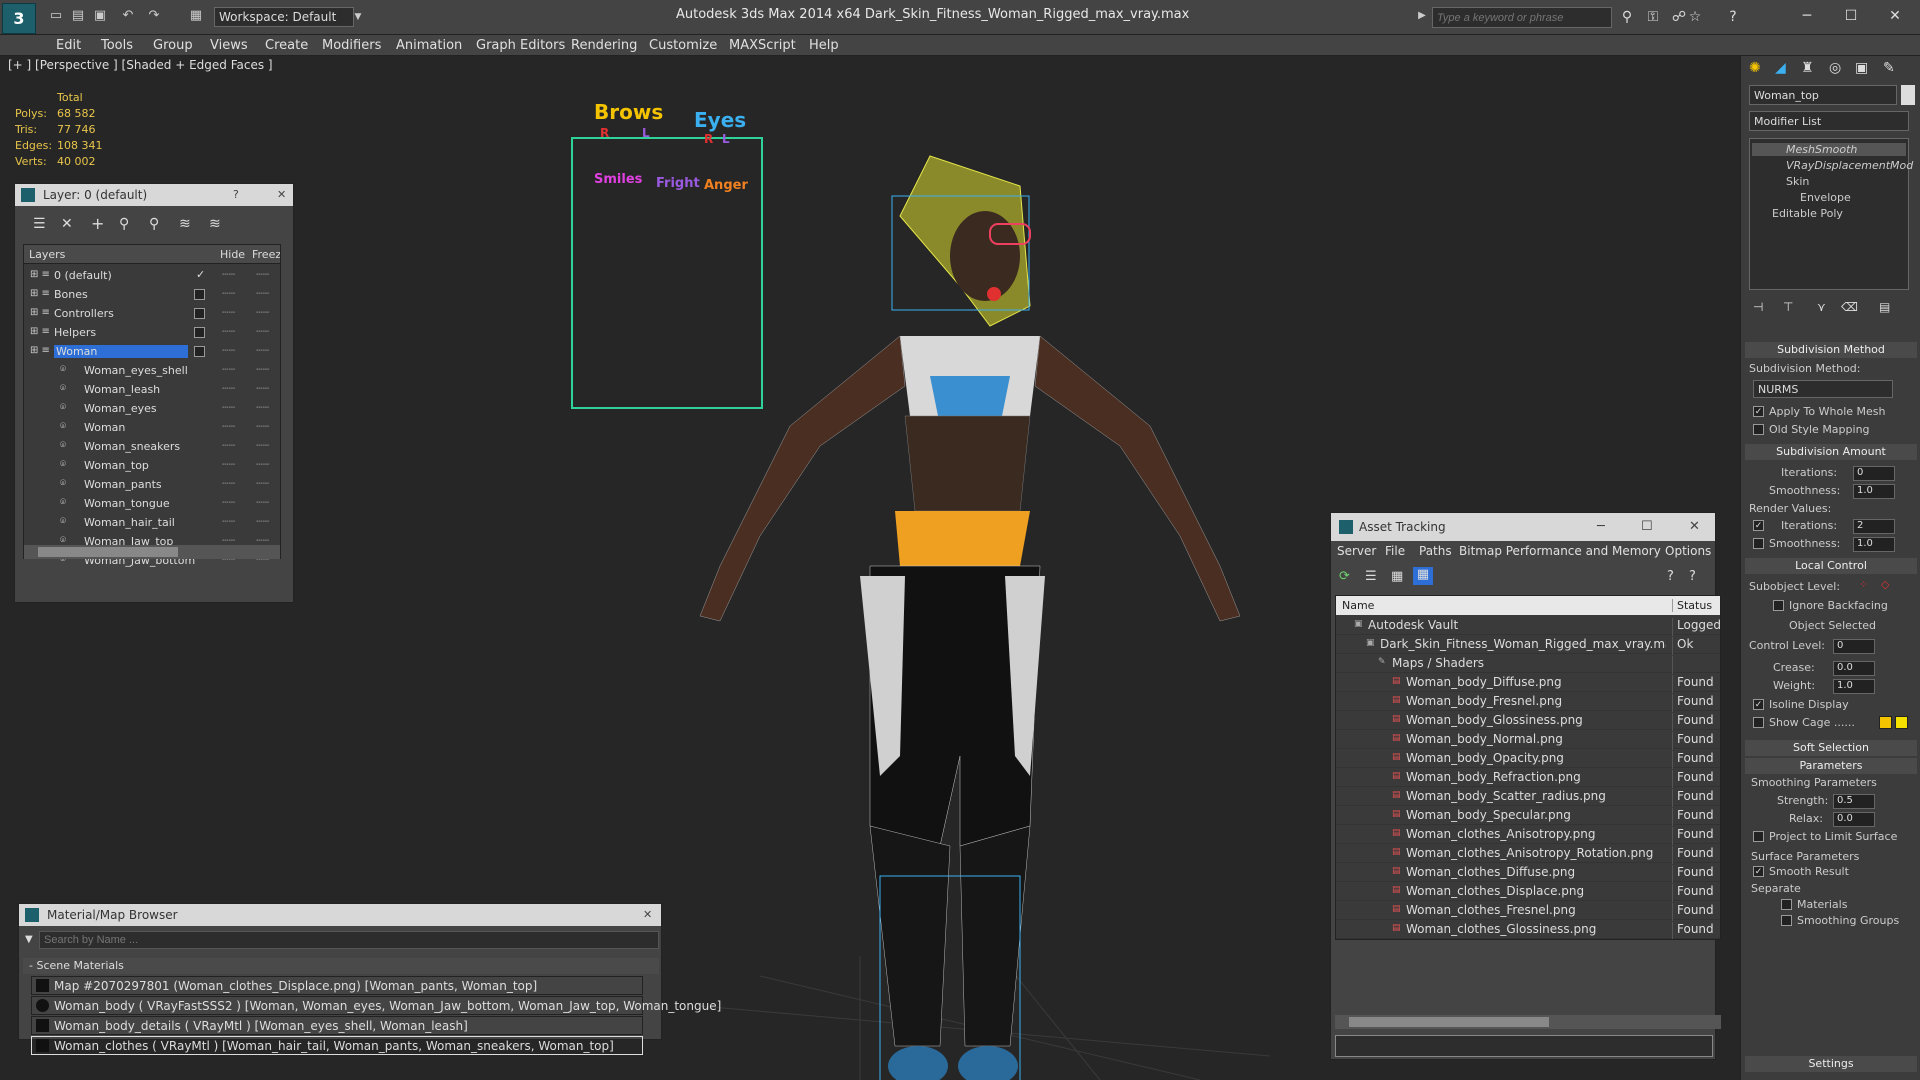  I want to click on control-level-input: 0, so click(1854, 646).